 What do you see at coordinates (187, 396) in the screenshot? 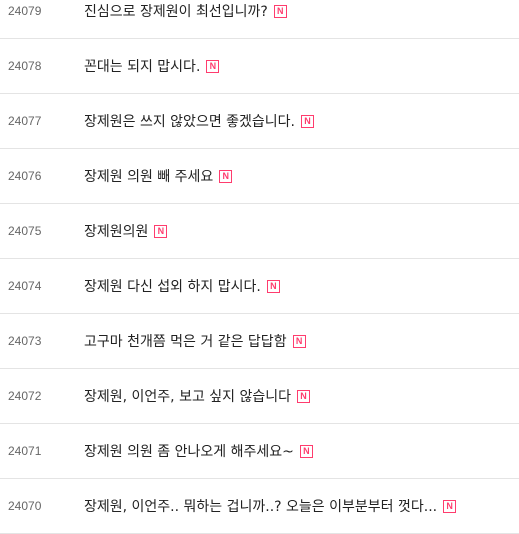
I see `post-title-link: 장제원, 이언주, 보고 싶지 않습니다` at bounding box center [187, 396].